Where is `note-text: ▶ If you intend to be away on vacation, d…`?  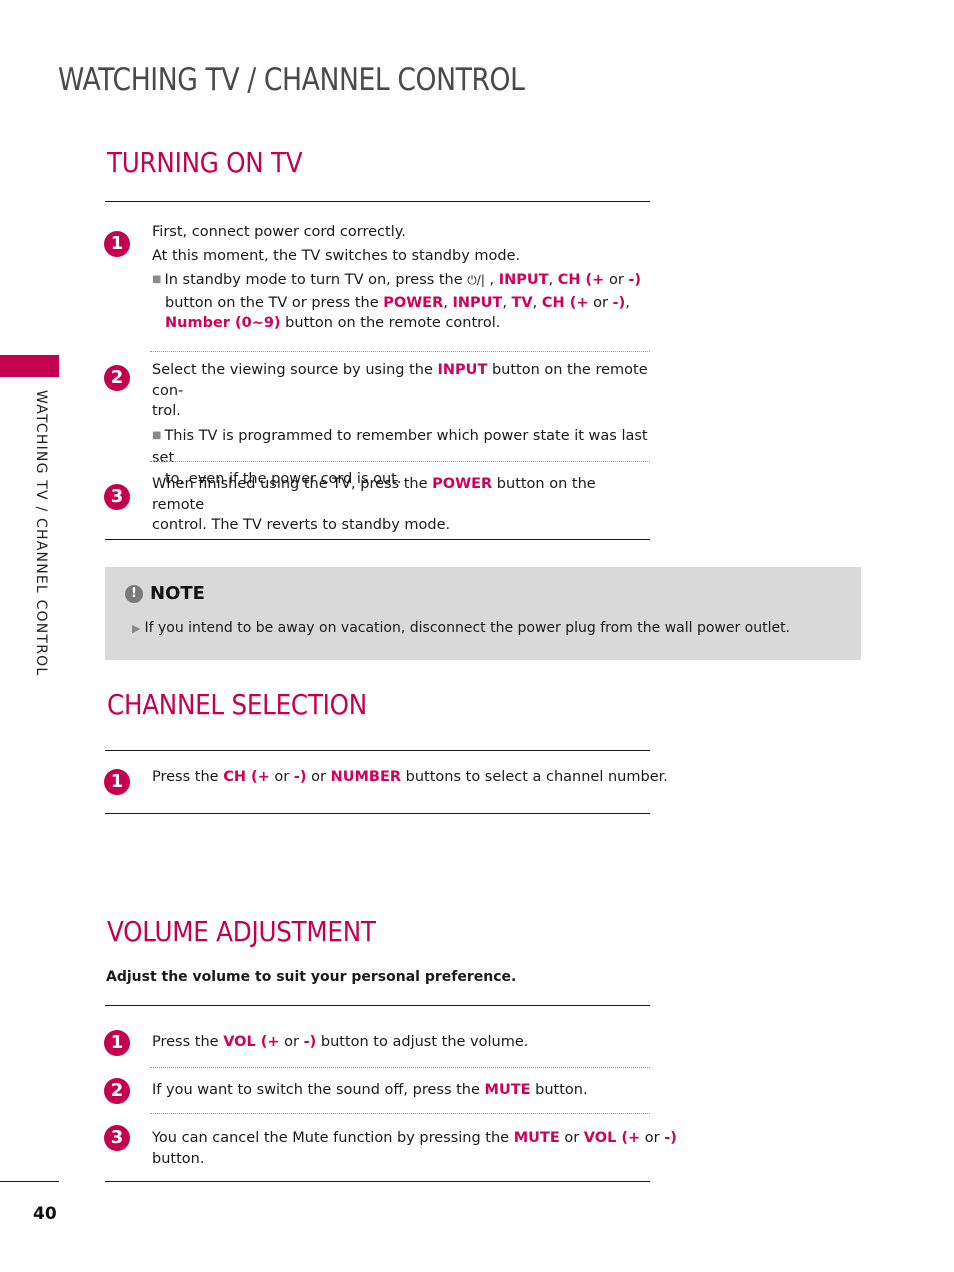 note-text: ▶ If you intend to be away on vacation, d… is located at coordinates (461, 628).